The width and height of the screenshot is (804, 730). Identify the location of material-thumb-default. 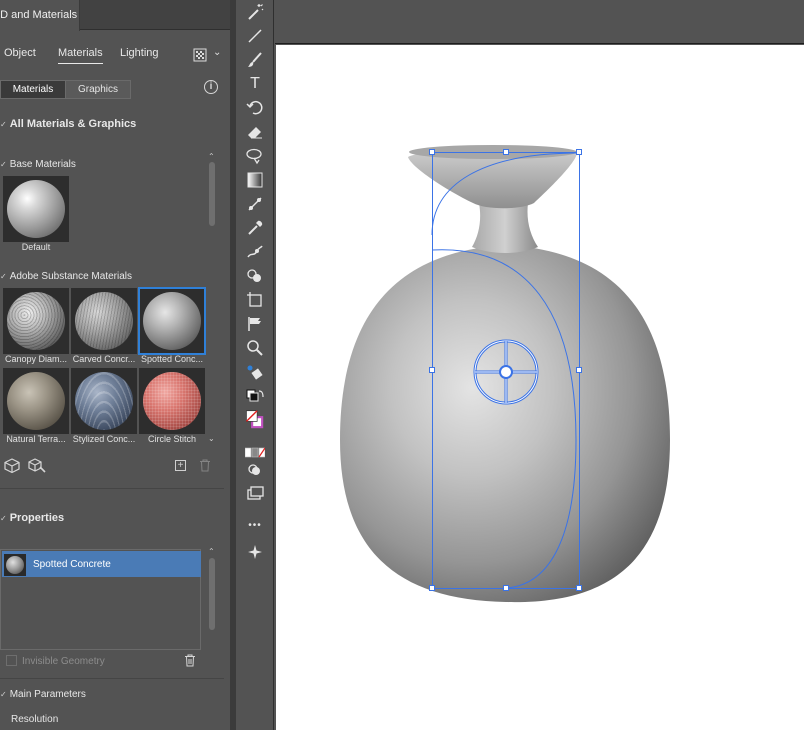
(36, 209).